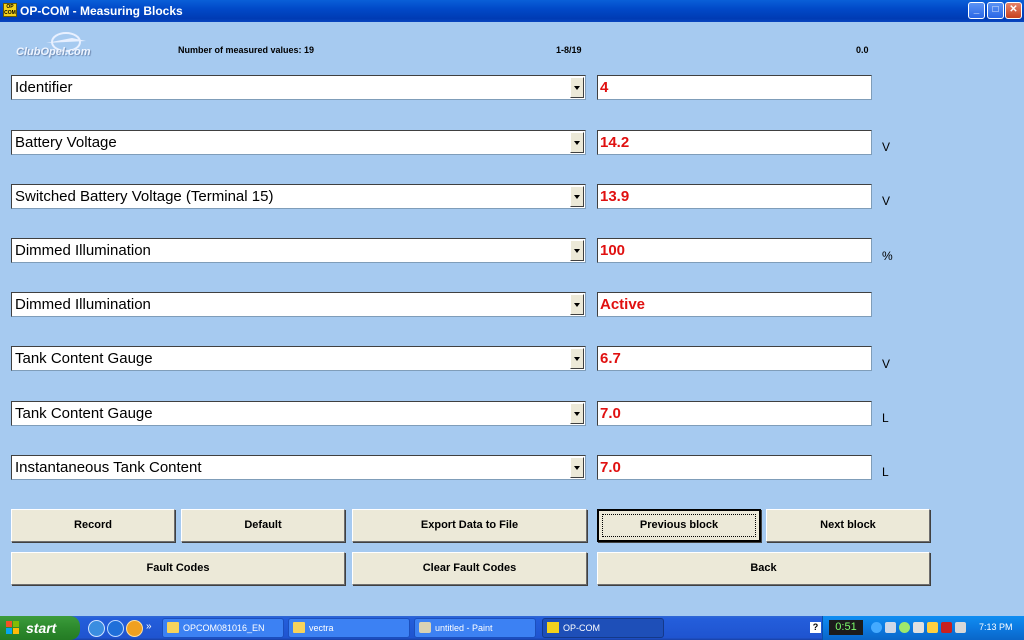 This screenshot has height=640, width=1024. I want to click on taskbar-item-label: vectra, so click(321, 628).